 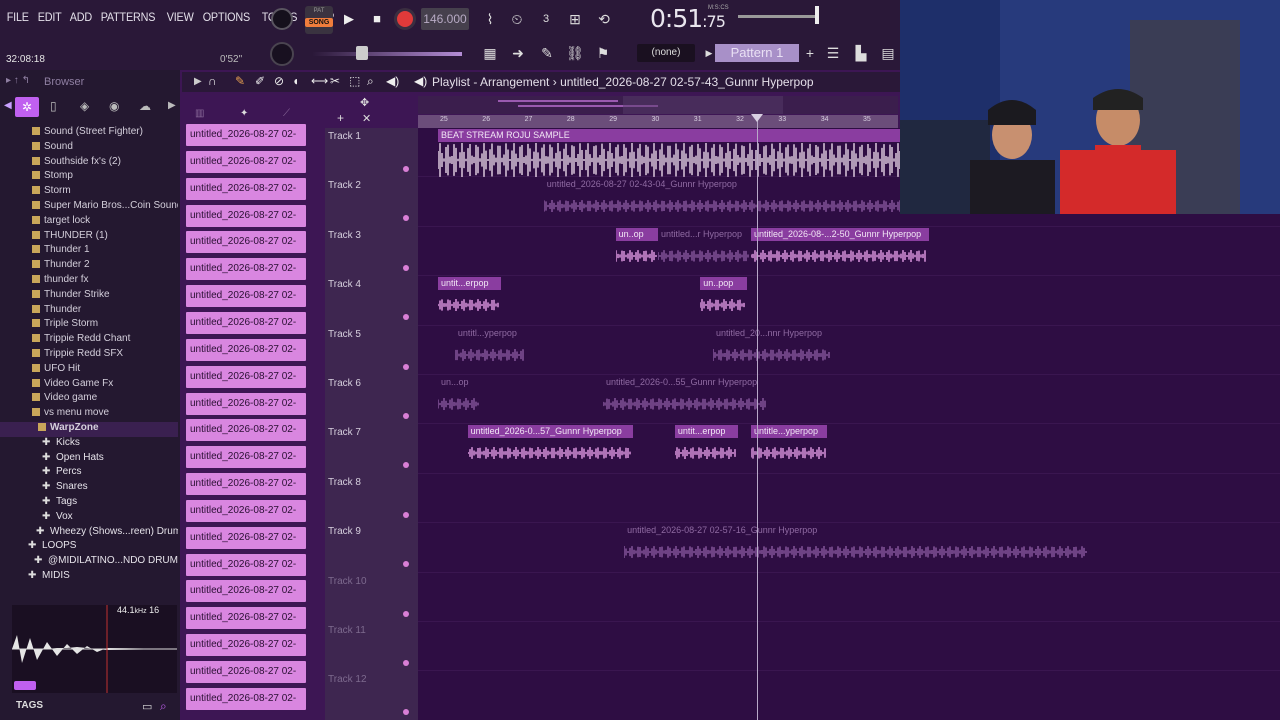 What do you see at coordinates (27, 107) in the screenshot?
I see `browser-all-tab-icon: ✲` at bounding box center [27, 107].